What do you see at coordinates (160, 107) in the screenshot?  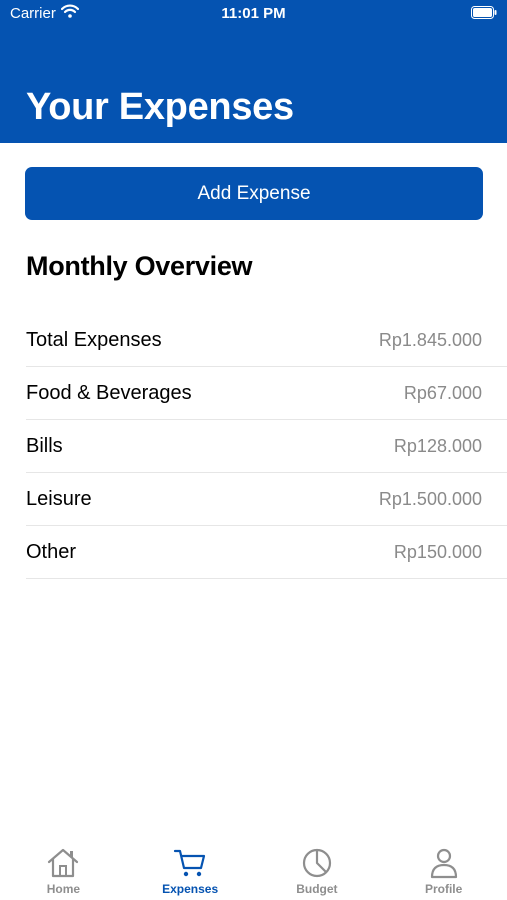 I see `page-title: Your Expenses` at bounding box center [160, 107].